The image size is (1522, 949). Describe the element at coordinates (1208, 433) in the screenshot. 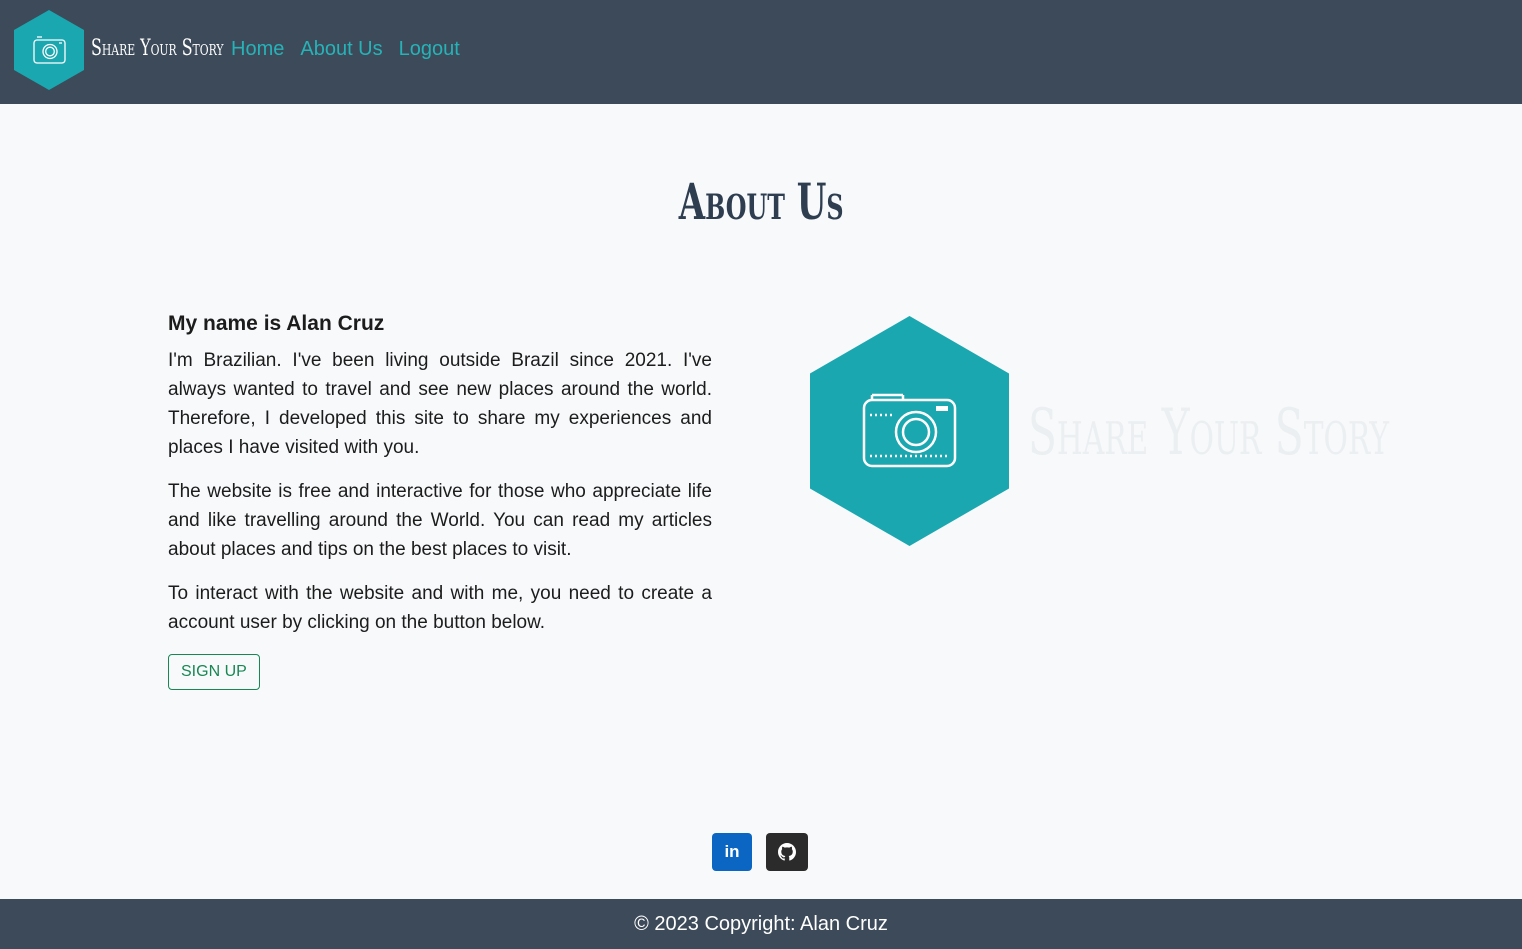

I see `hero-brand-name: Share Your Story` at that location.